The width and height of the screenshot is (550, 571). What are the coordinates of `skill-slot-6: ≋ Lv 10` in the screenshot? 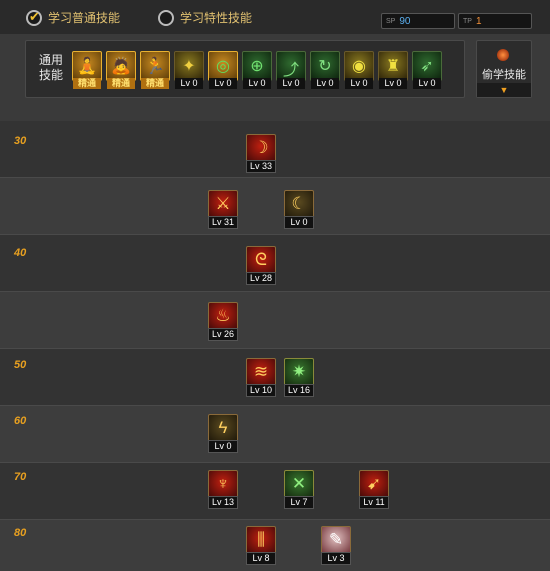 It's located at (261, 377).